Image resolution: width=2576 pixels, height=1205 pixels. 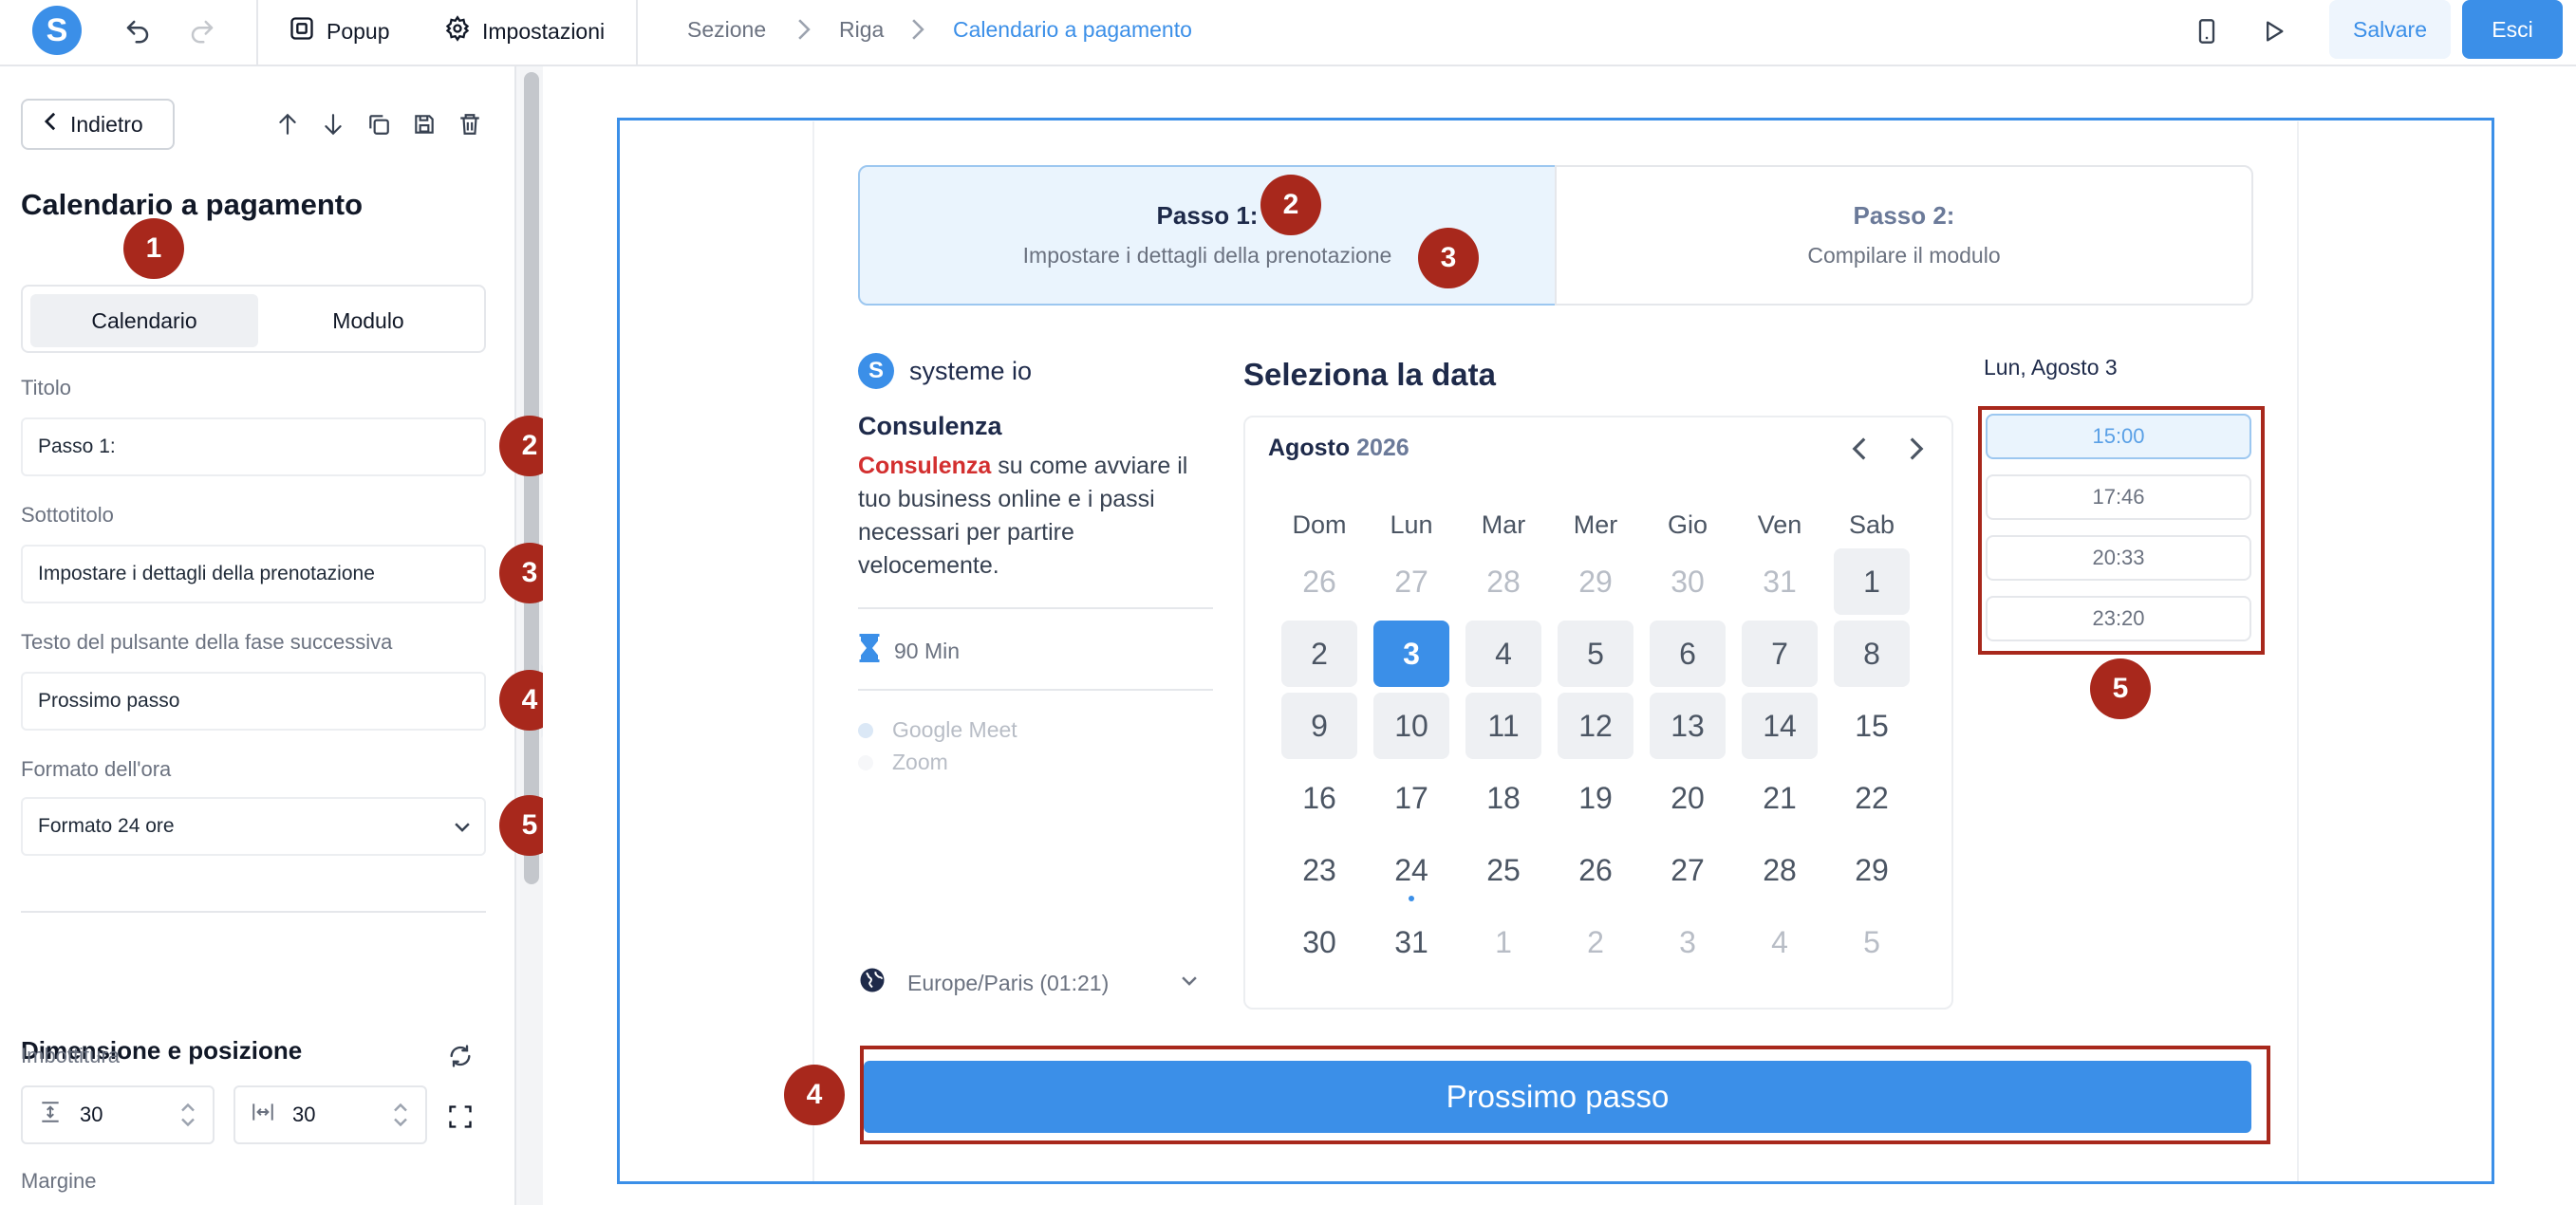 What do you see at coordinates (1291, 205) in the screenshot?
I see `annotation-badge-2: 2` at bounding box center [1291, 205].